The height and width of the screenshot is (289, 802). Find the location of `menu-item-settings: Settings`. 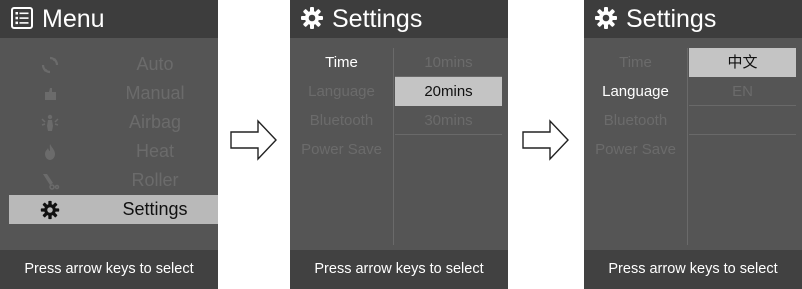

menu-item-settings: Settings is located at coordinates (113, 209).